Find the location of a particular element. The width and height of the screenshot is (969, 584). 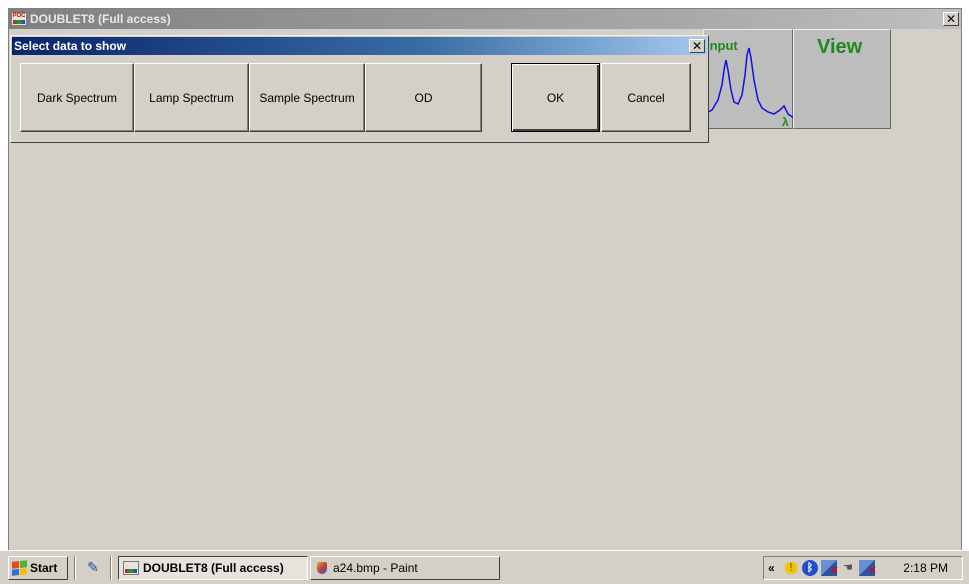

input-button: λ Input is located at coordinates (748, 79).